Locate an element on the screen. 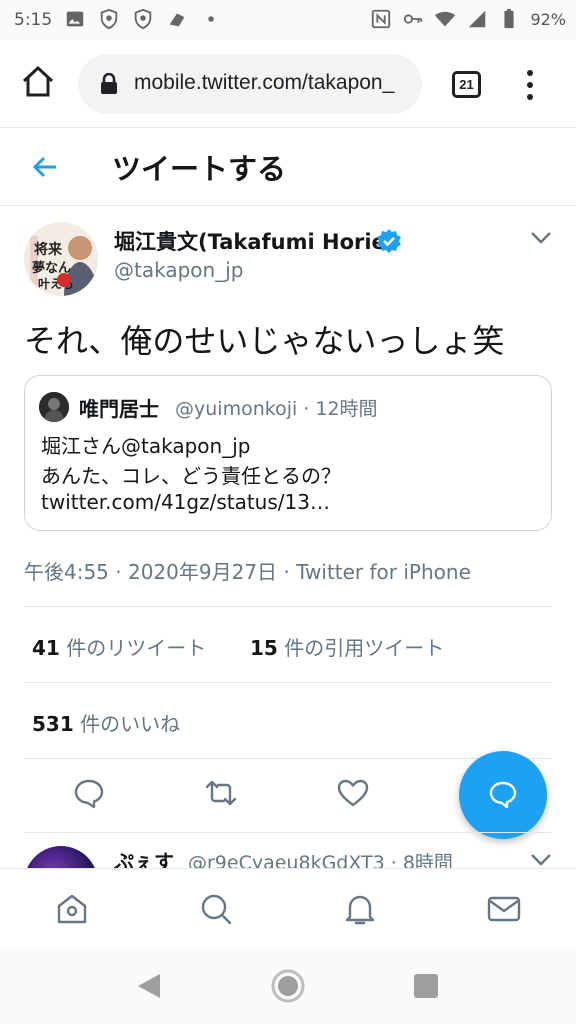  system-nav-bar is located at coordinates (288, 986).